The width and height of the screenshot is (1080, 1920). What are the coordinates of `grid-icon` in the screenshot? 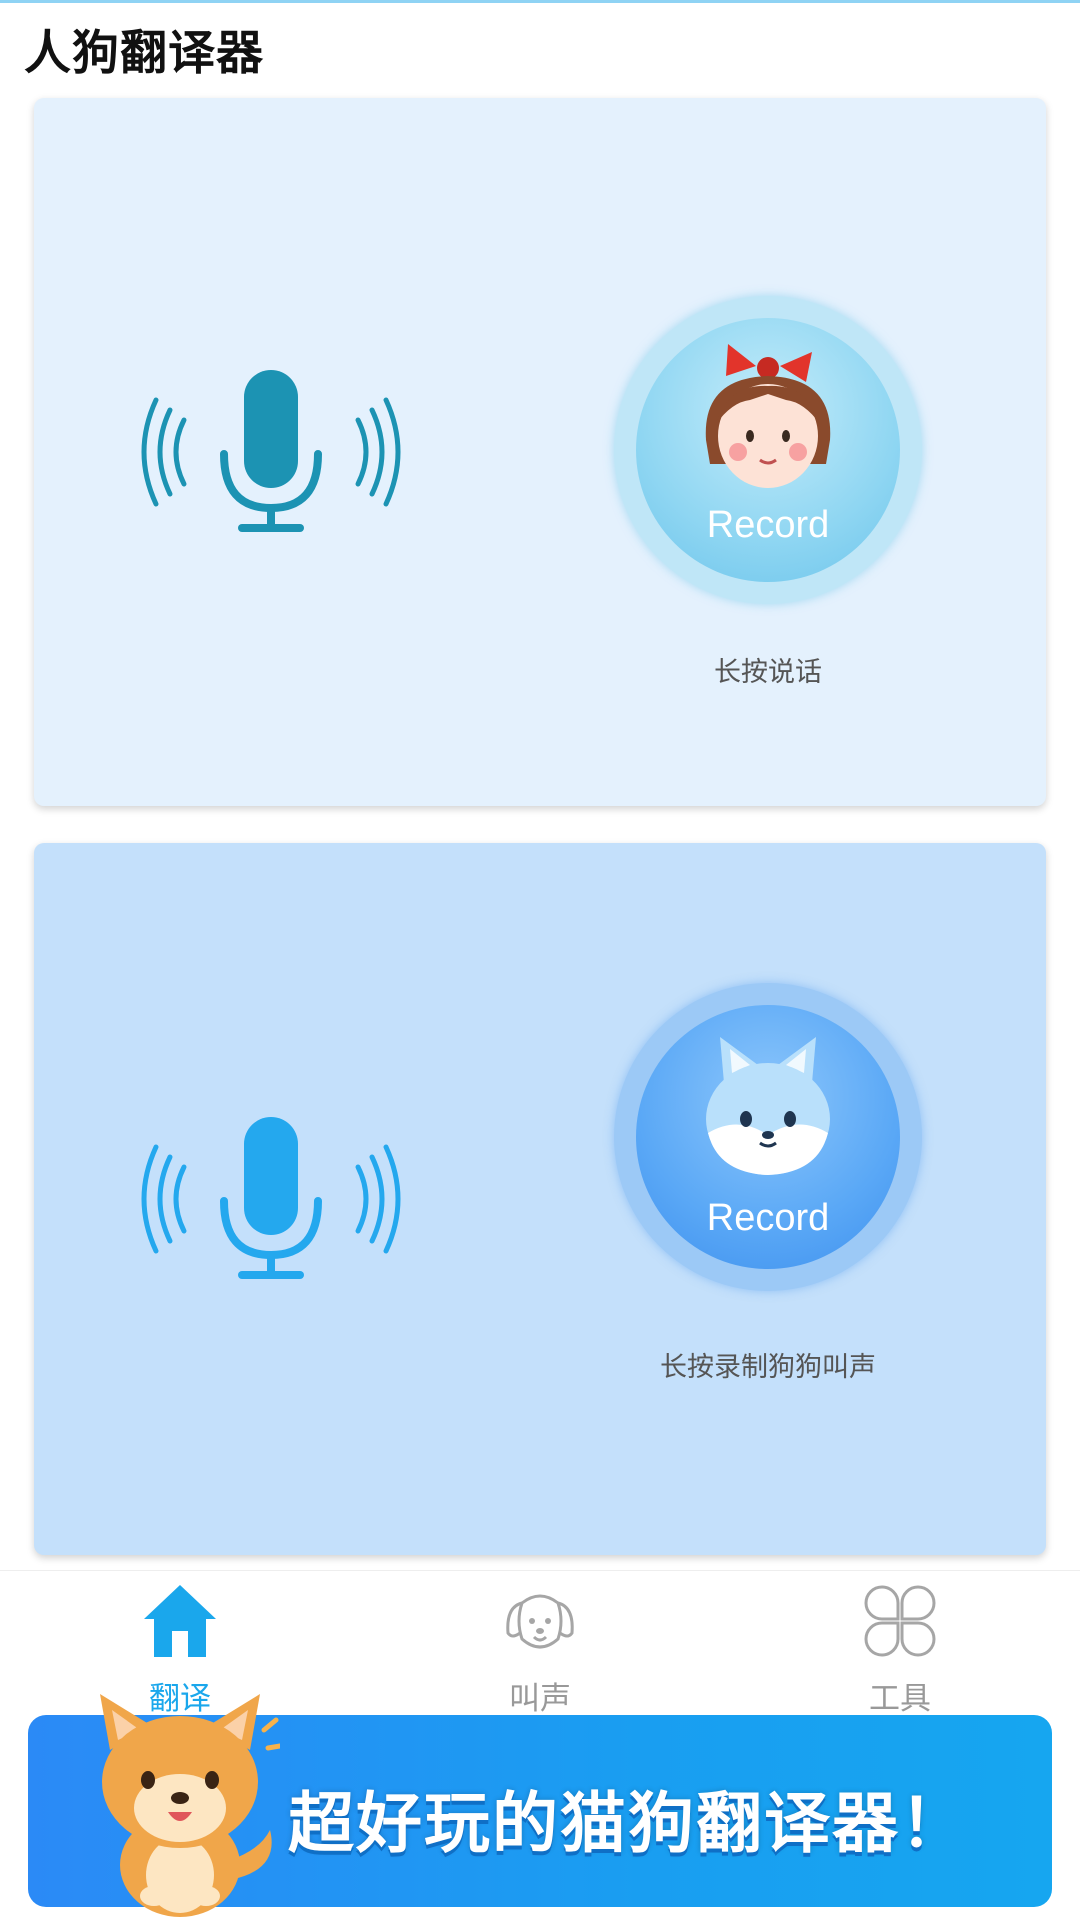 It's located at (900, 1621).